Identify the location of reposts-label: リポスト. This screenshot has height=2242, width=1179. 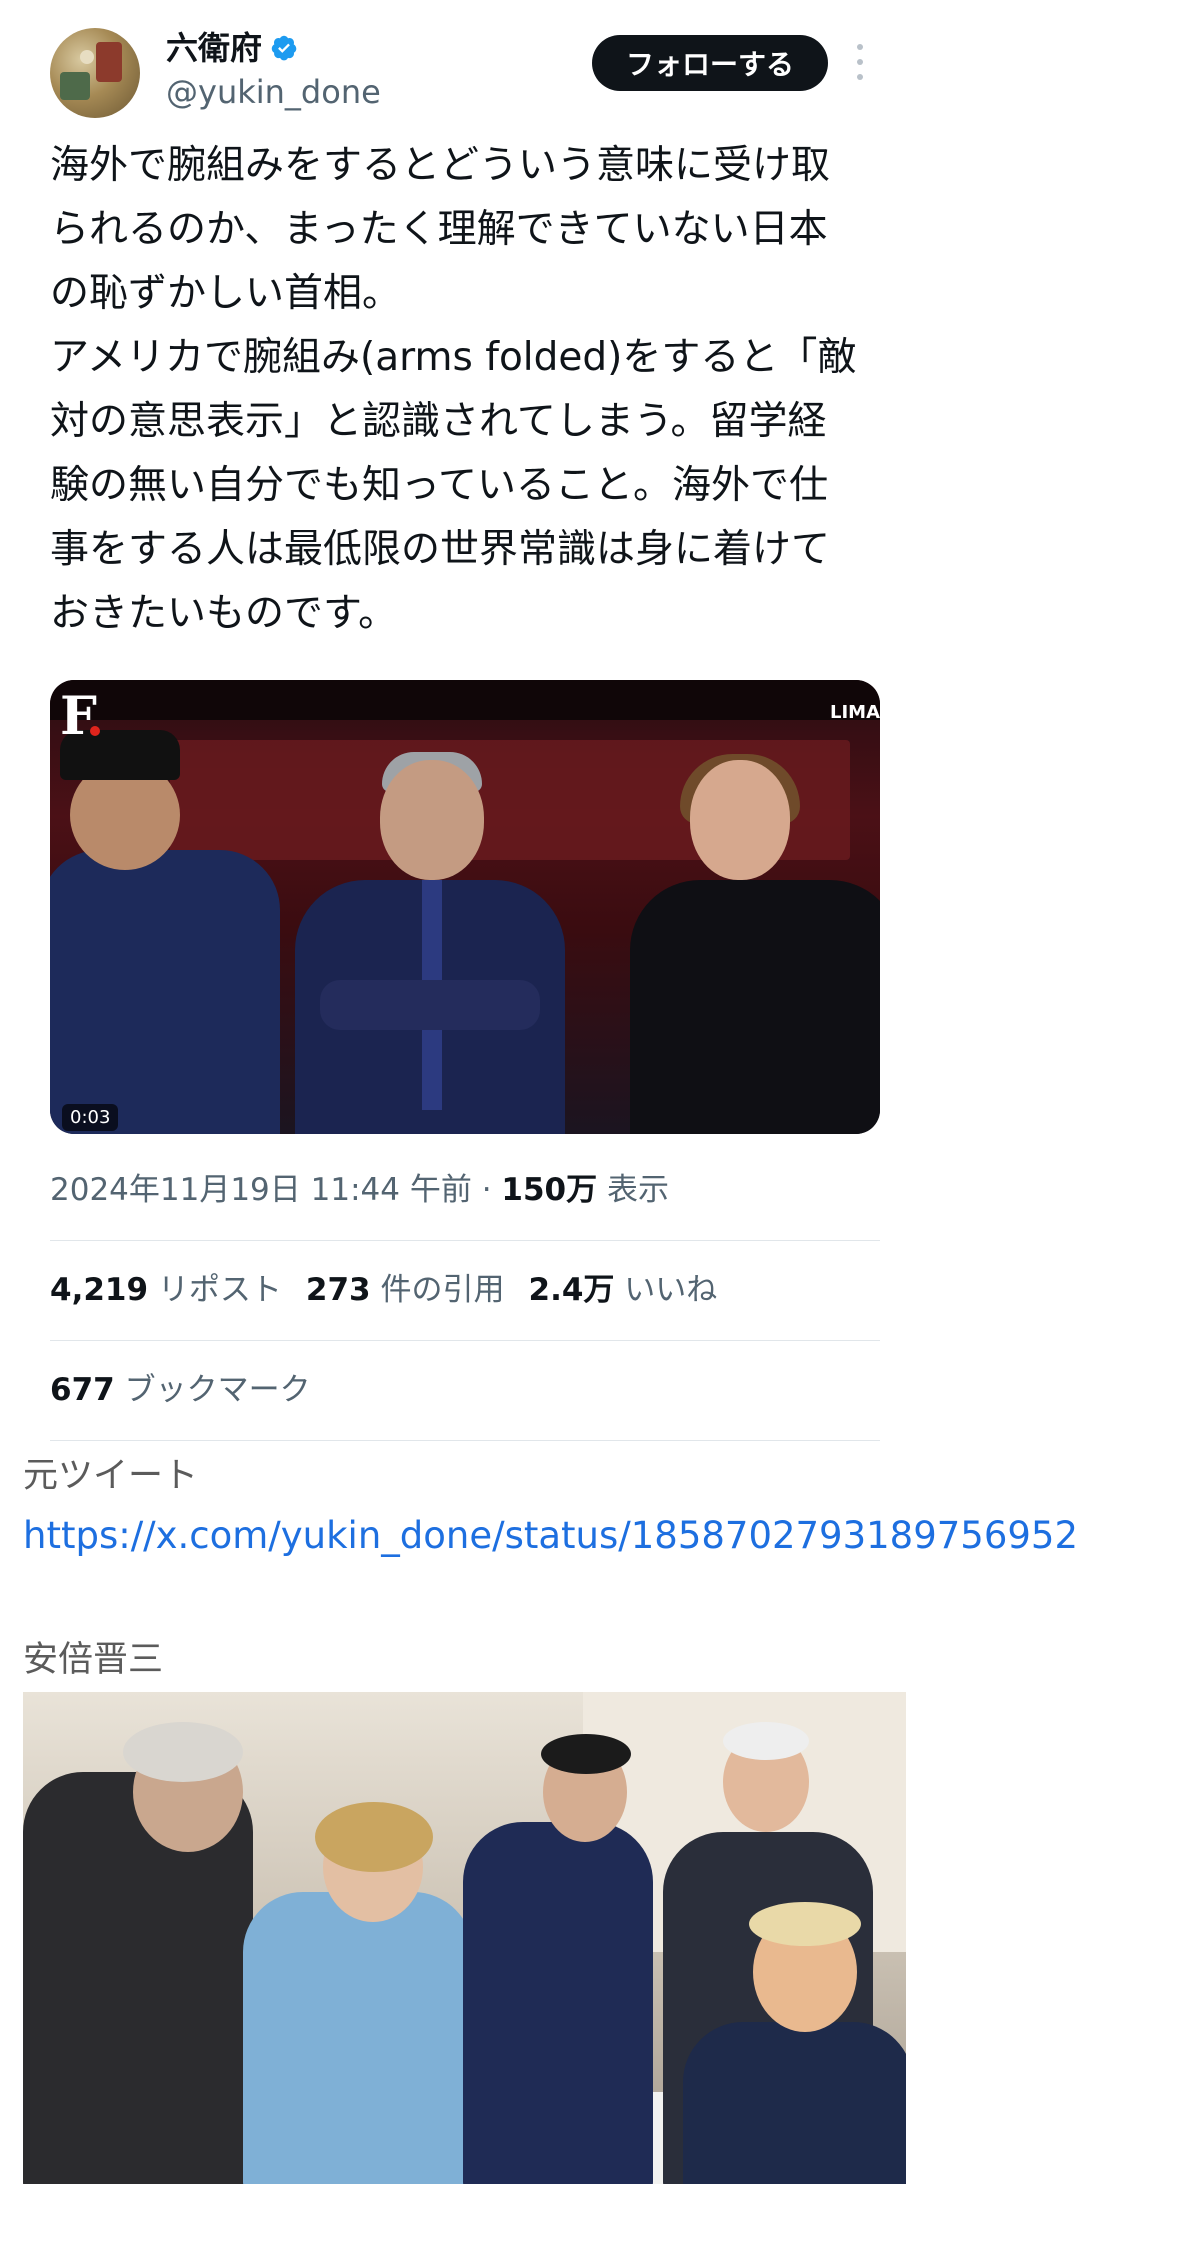
(219, 1290).